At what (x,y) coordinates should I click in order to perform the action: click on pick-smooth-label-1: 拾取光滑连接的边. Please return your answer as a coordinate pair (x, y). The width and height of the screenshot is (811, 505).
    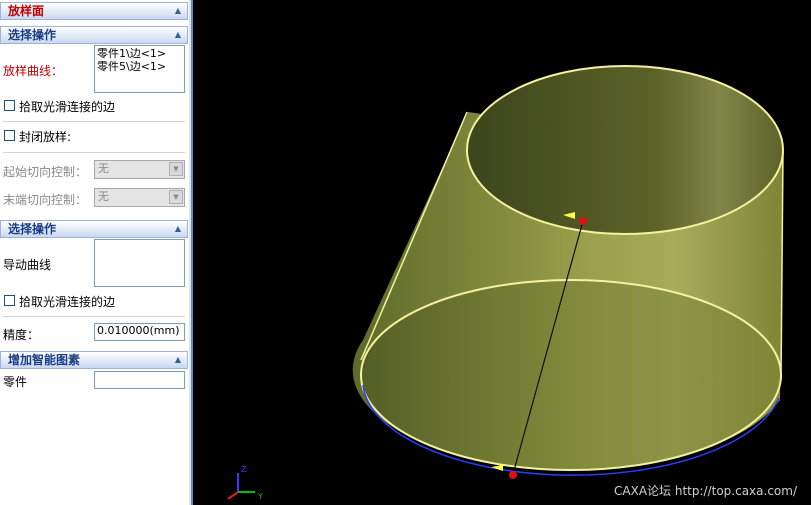
    Looking at the image, I should click on (67, 107).